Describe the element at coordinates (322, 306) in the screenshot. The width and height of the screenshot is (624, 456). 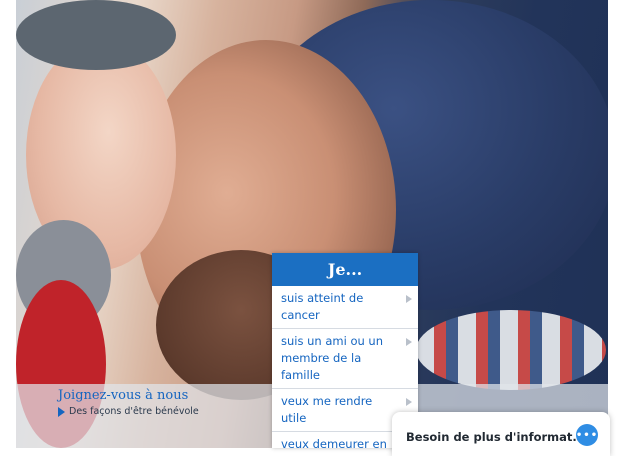
I see `menu-item-label: suis atteint de cancer` at that location.